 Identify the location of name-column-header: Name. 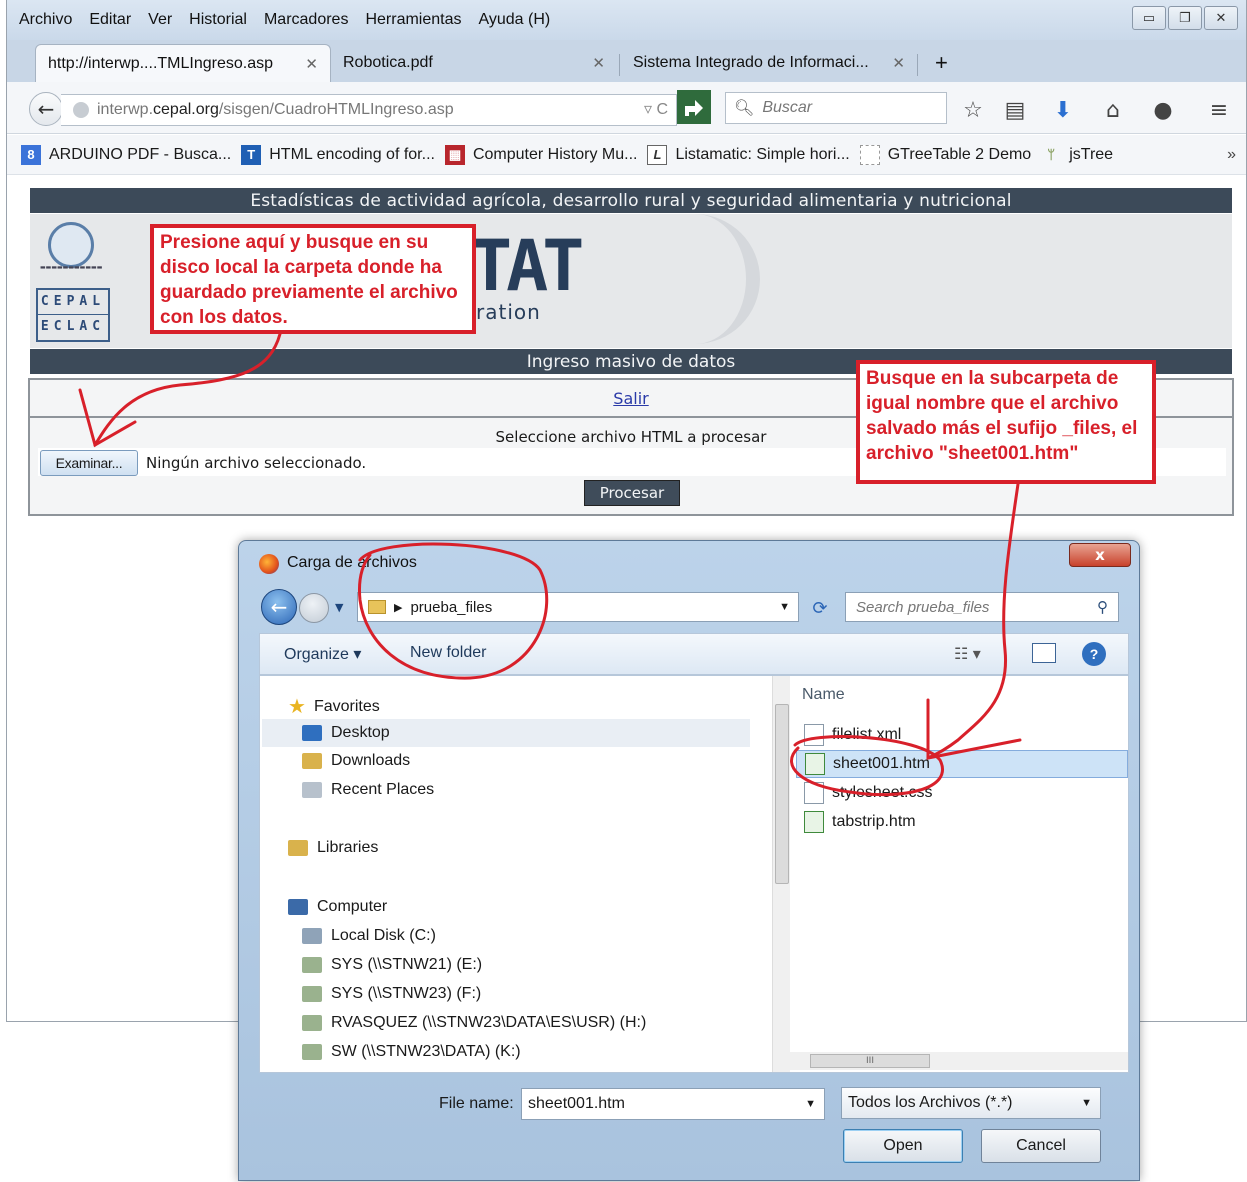
(823, 695).